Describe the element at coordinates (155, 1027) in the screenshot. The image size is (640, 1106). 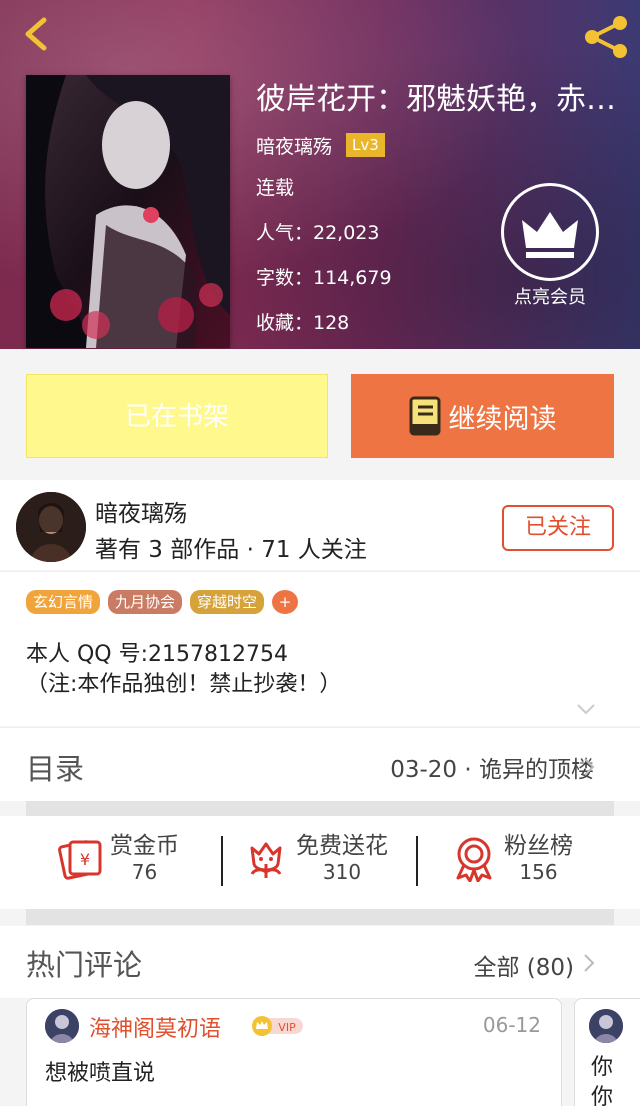
I see `commenter-name: 海神阁莫初语` at that location.